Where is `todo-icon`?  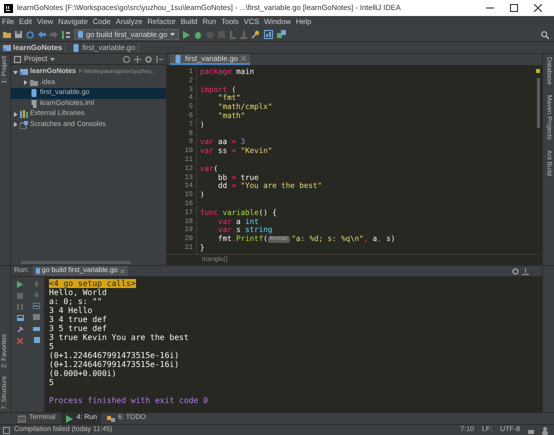 todo-icon is located at coordinates (111, 418).